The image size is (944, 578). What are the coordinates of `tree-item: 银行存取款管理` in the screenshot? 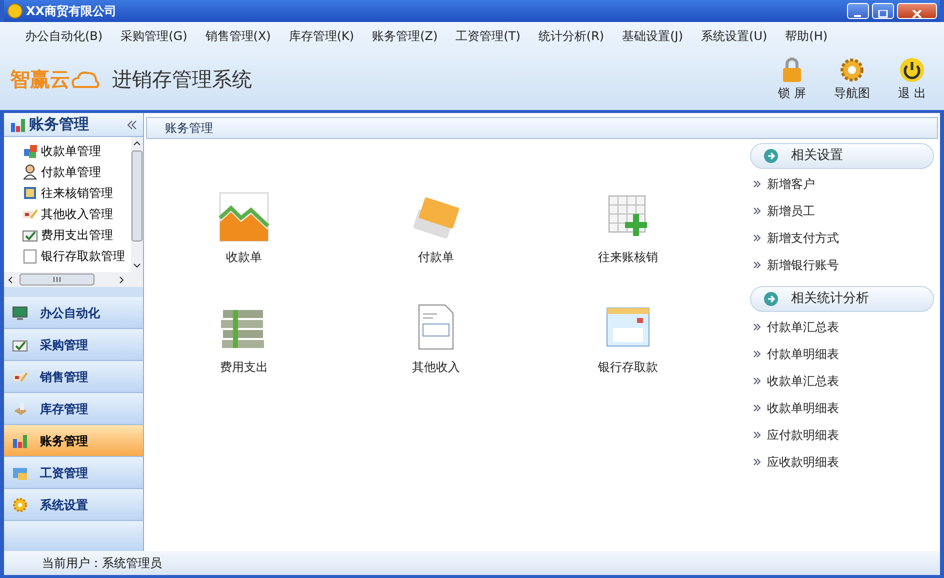 It's located at (64, 255).